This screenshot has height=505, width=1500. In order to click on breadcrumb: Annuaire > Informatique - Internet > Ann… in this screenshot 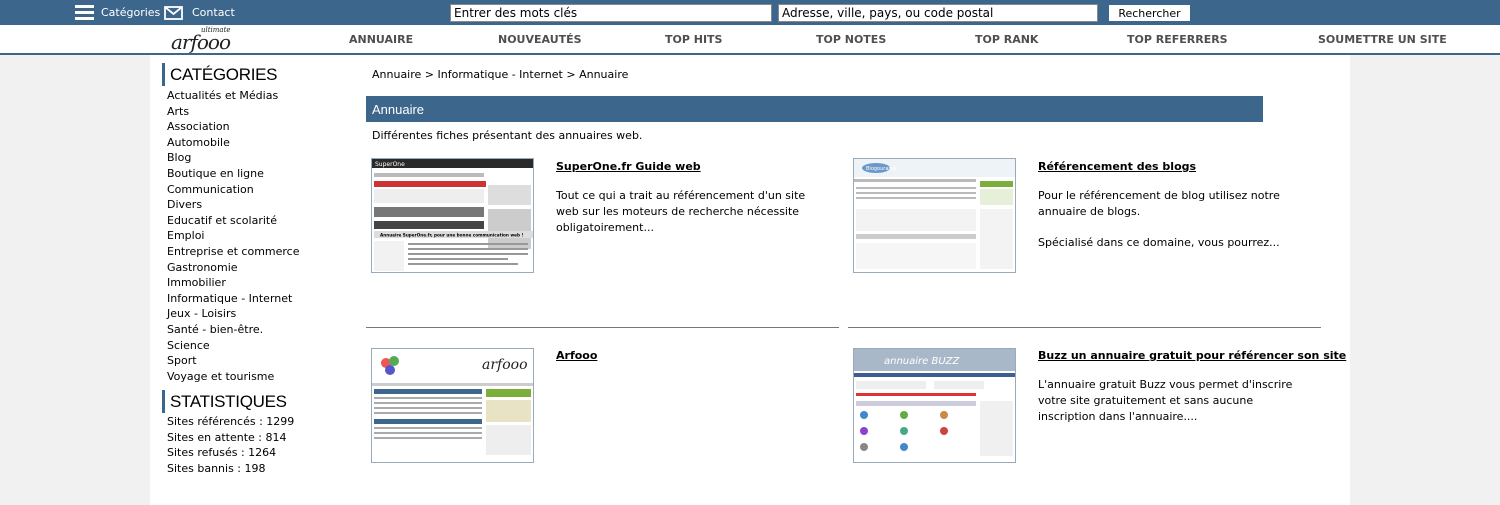, I will do `click(500, 74)`.